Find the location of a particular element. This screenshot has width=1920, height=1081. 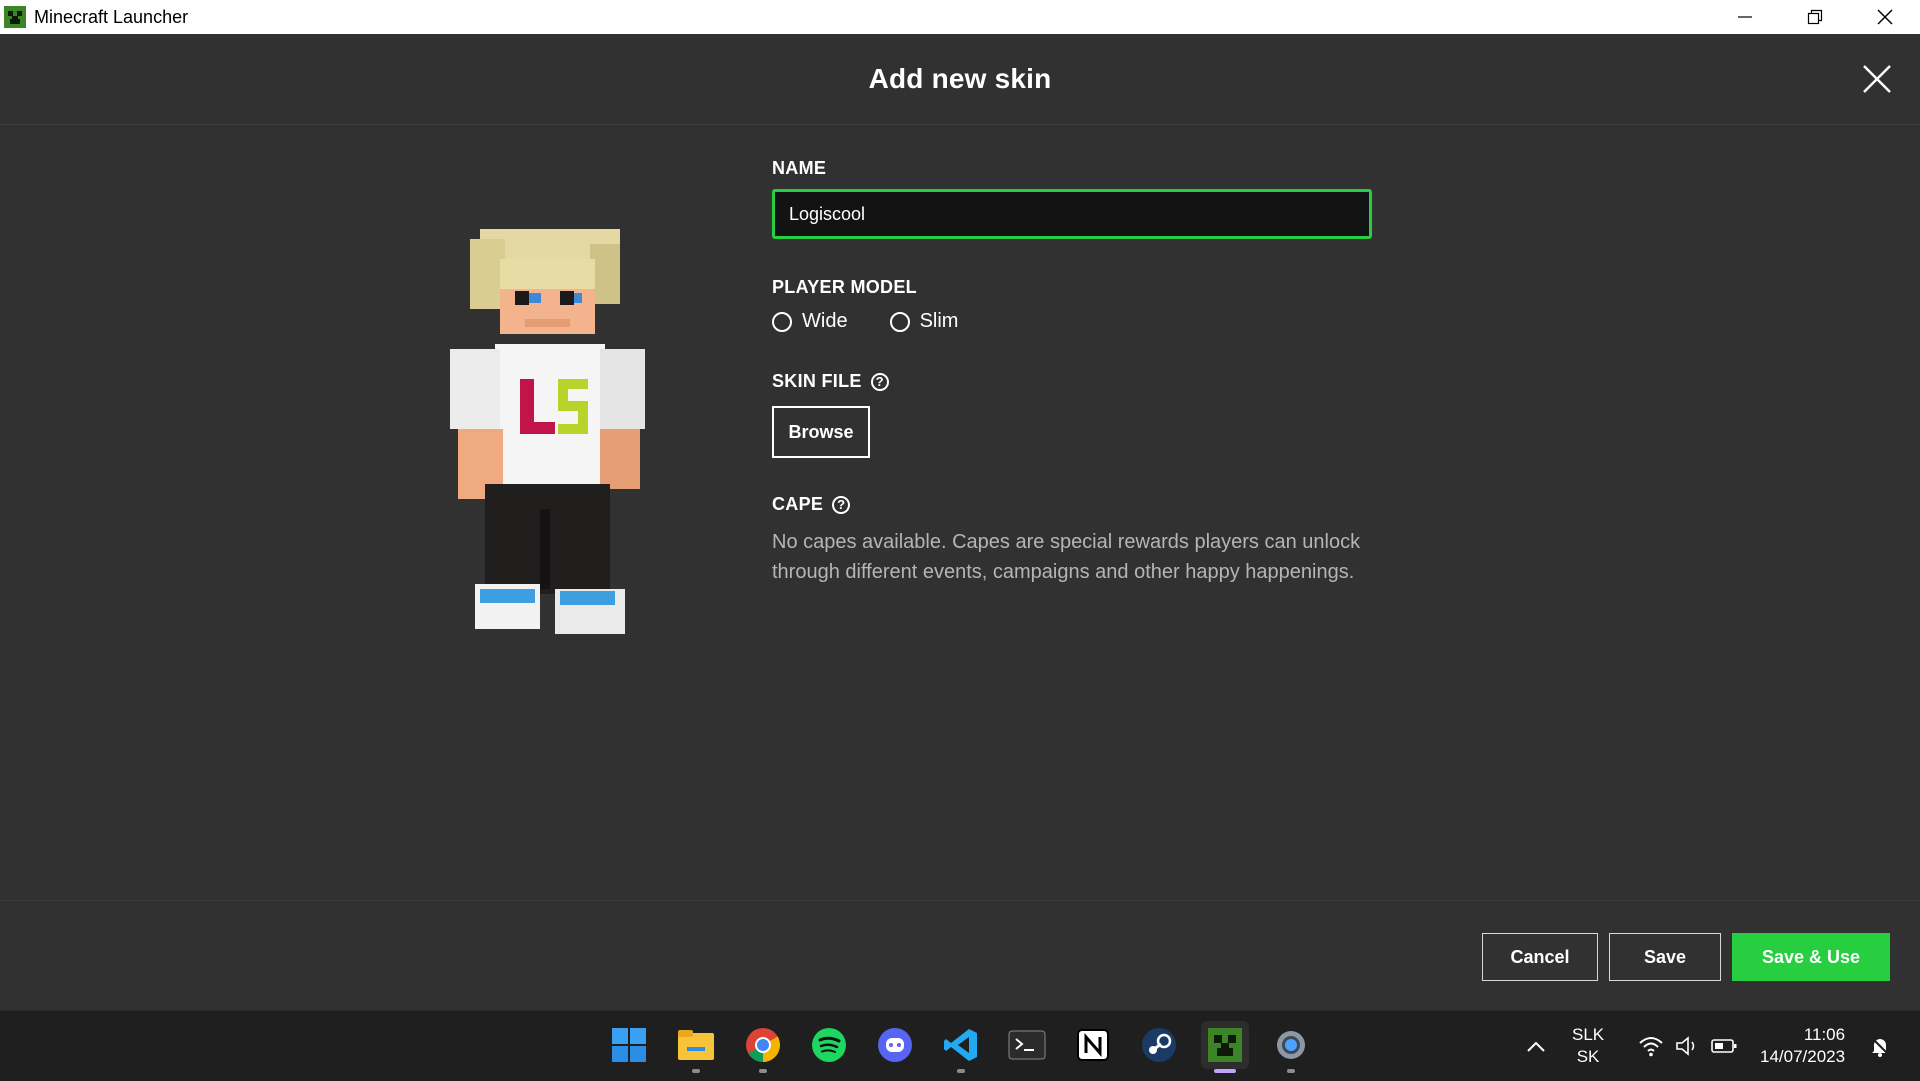

taskbar-steam is located at coordinates (1159, 1045).